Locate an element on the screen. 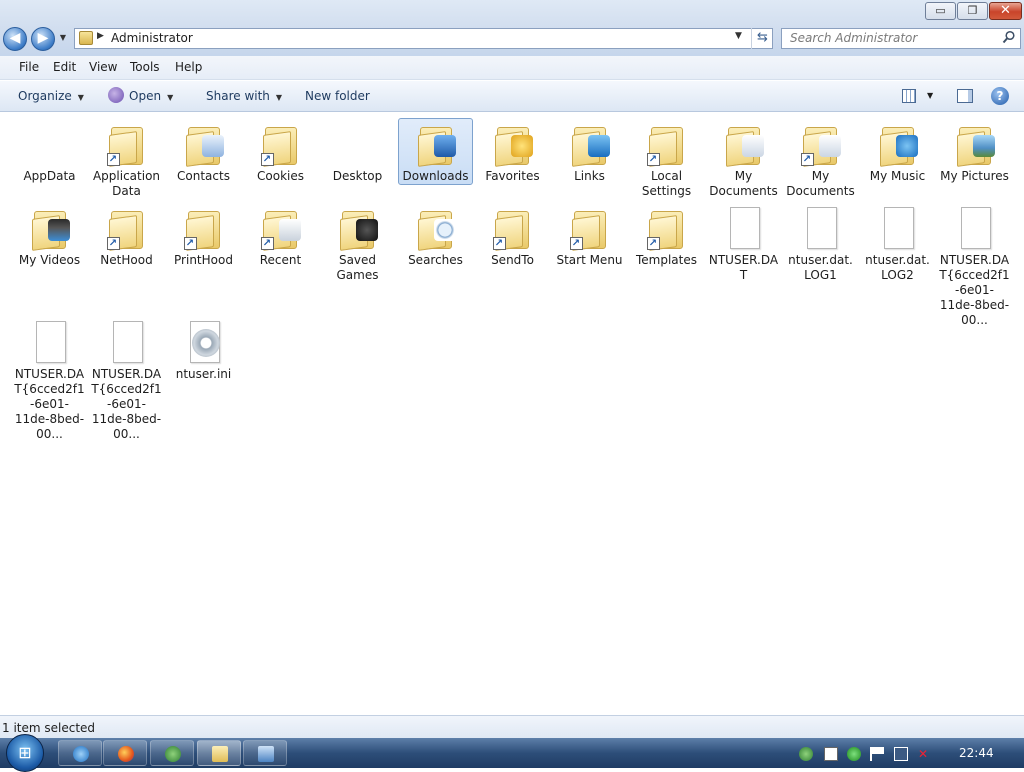 This screenshot has height=772, width=1024. file-item: My Music is located at coordinates (897, 151).